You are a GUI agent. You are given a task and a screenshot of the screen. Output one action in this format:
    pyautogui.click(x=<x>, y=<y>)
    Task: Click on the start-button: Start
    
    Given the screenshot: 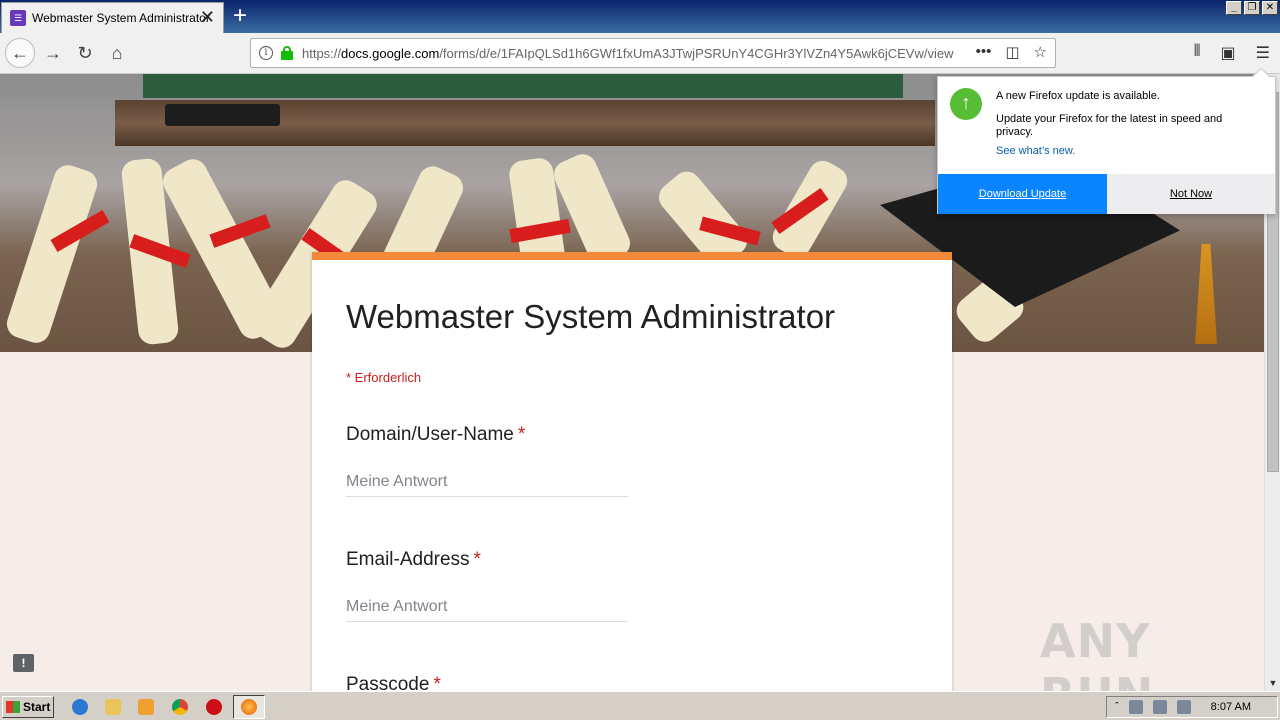 What is the action you would take?
    pyautogui.click(x=28, y=707)
    